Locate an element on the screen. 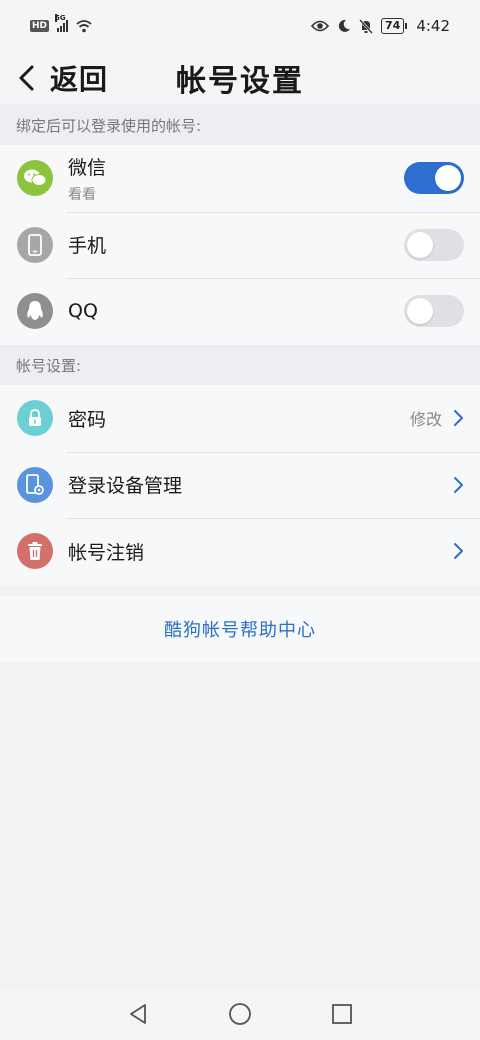 This screenshot has width=480, height=1040. device-management-right is located at coordinates (458, 485).